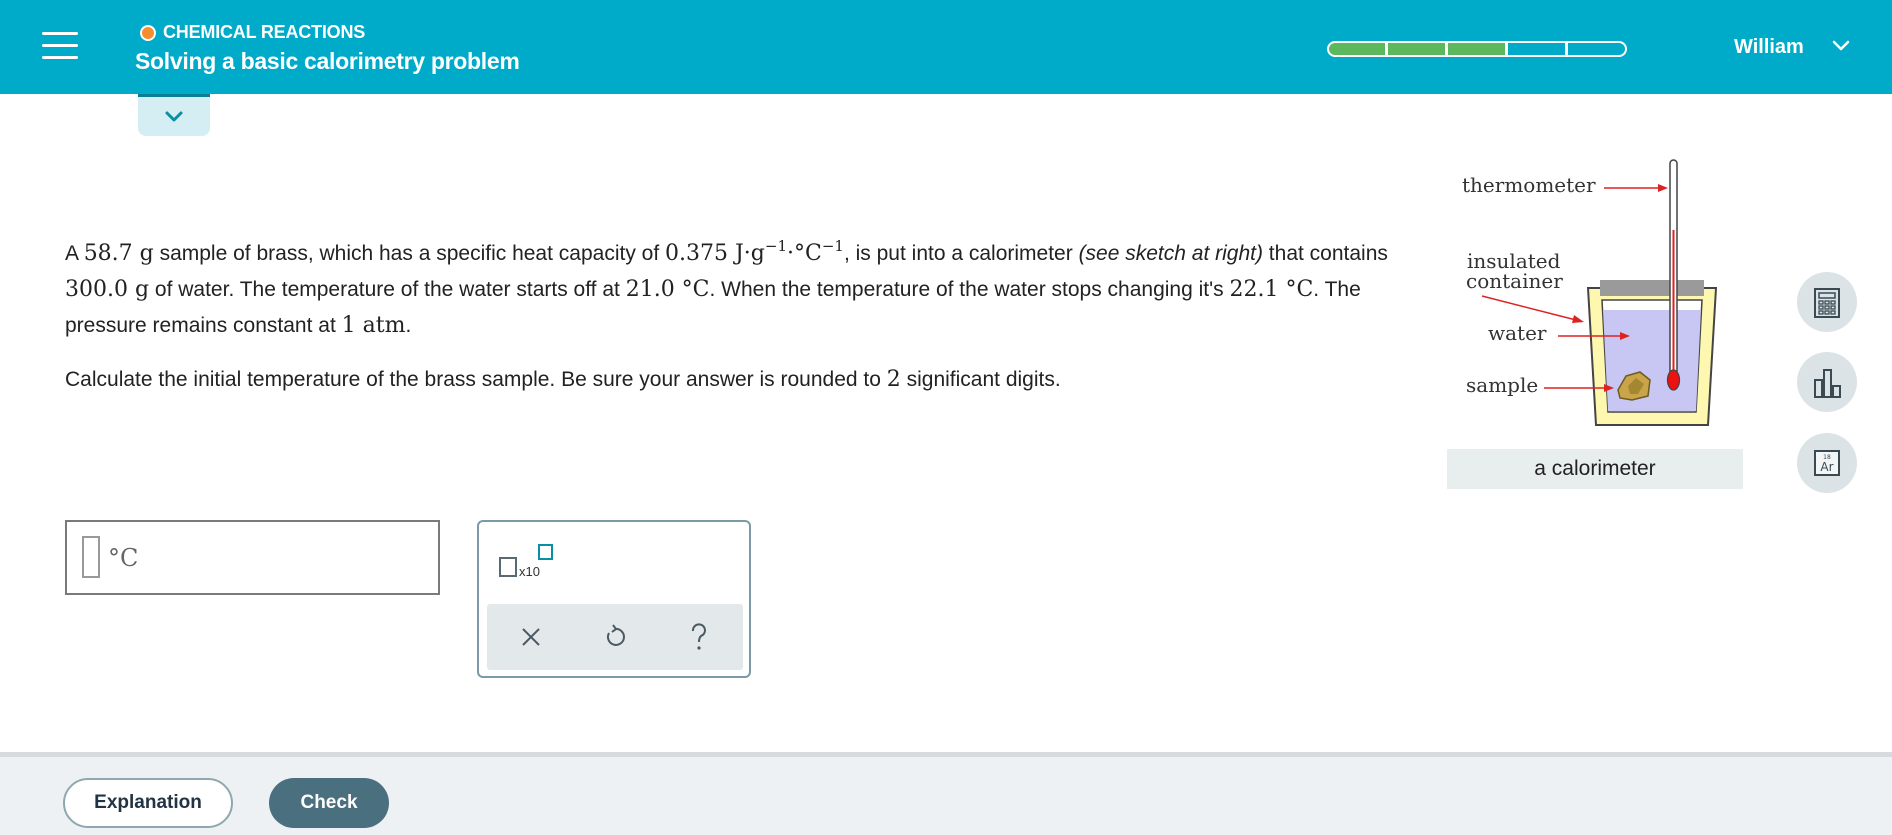 This screenshot has width=1892, height=835. What do you see at coordinates (1652, 288) in the screenshot?
I see `lid` at bounding box center [1652, 288].